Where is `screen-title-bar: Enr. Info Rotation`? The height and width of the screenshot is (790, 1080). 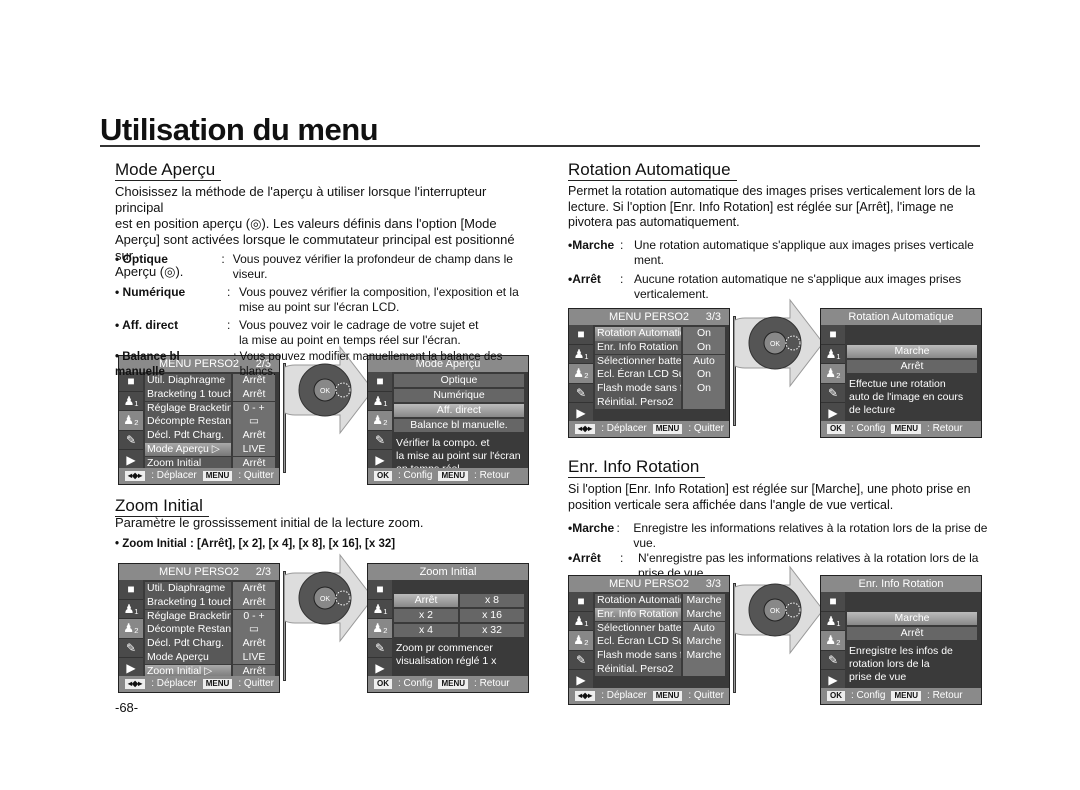
screen-title-bar: Enr. Info Rotation is located at coordinates (901, 584).